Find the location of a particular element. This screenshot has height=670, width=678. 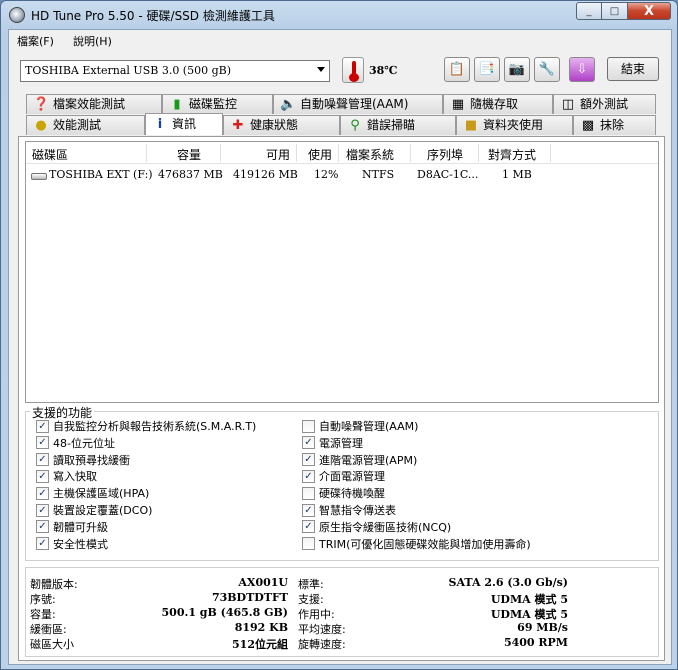

tab-extra-tests: ◫ 額外測試 is located at coordinates (604, 104).